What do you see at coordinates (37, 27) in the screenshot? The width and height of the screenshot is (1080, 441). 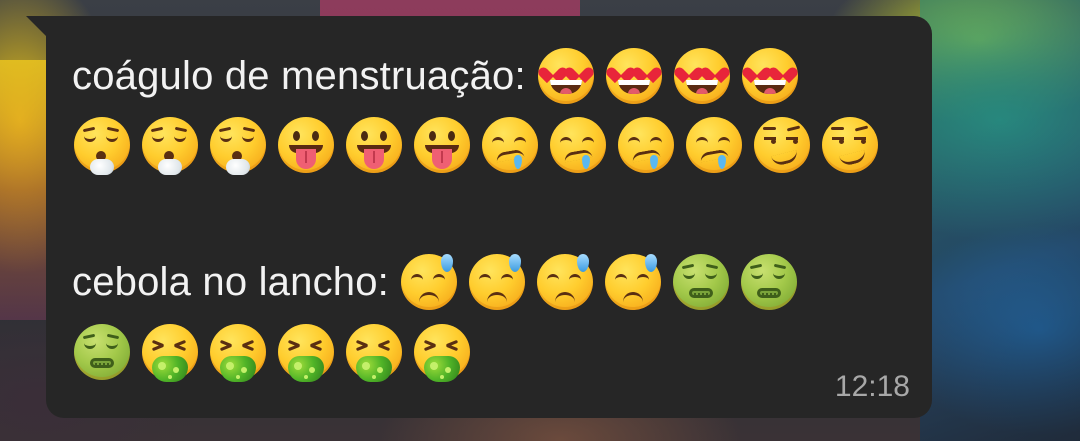 I see `message-bubble-tail` at bounding box center [37, 27].